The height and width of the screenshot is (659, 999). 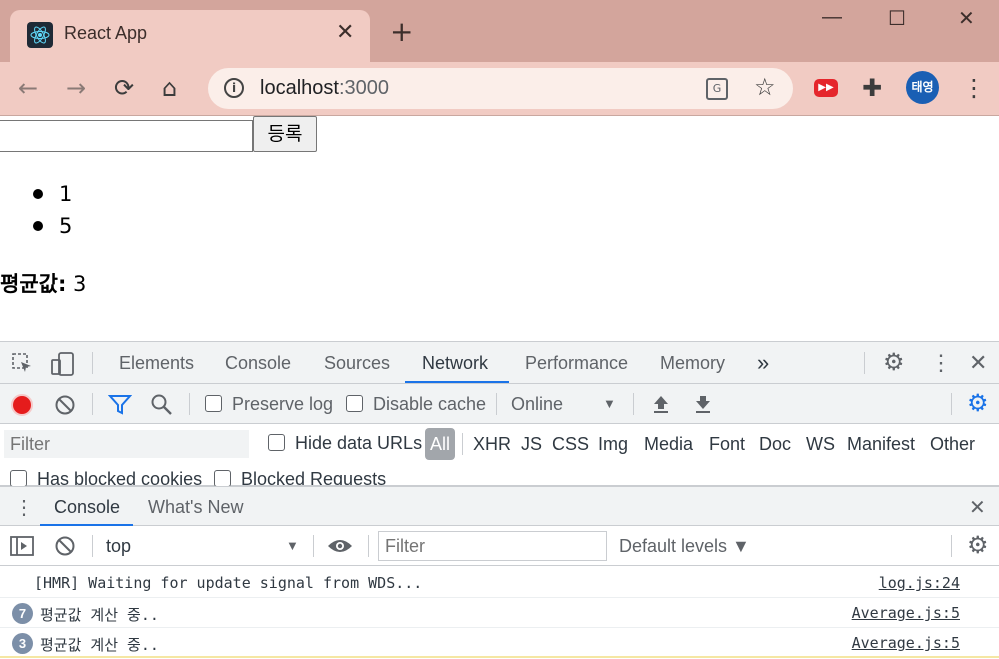 What do you see at coordinates (537, 404) in the screenshot?
I see `throttling-select: Online` at bounding box center [537, 404].